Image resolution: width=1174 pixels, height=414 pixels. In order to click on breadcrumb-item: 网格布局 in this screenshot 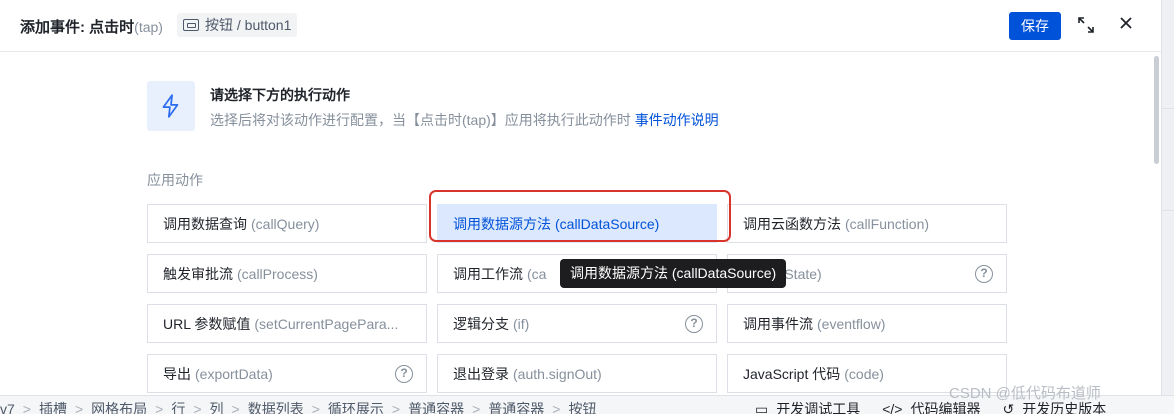, I will do `click(119, 407)`.